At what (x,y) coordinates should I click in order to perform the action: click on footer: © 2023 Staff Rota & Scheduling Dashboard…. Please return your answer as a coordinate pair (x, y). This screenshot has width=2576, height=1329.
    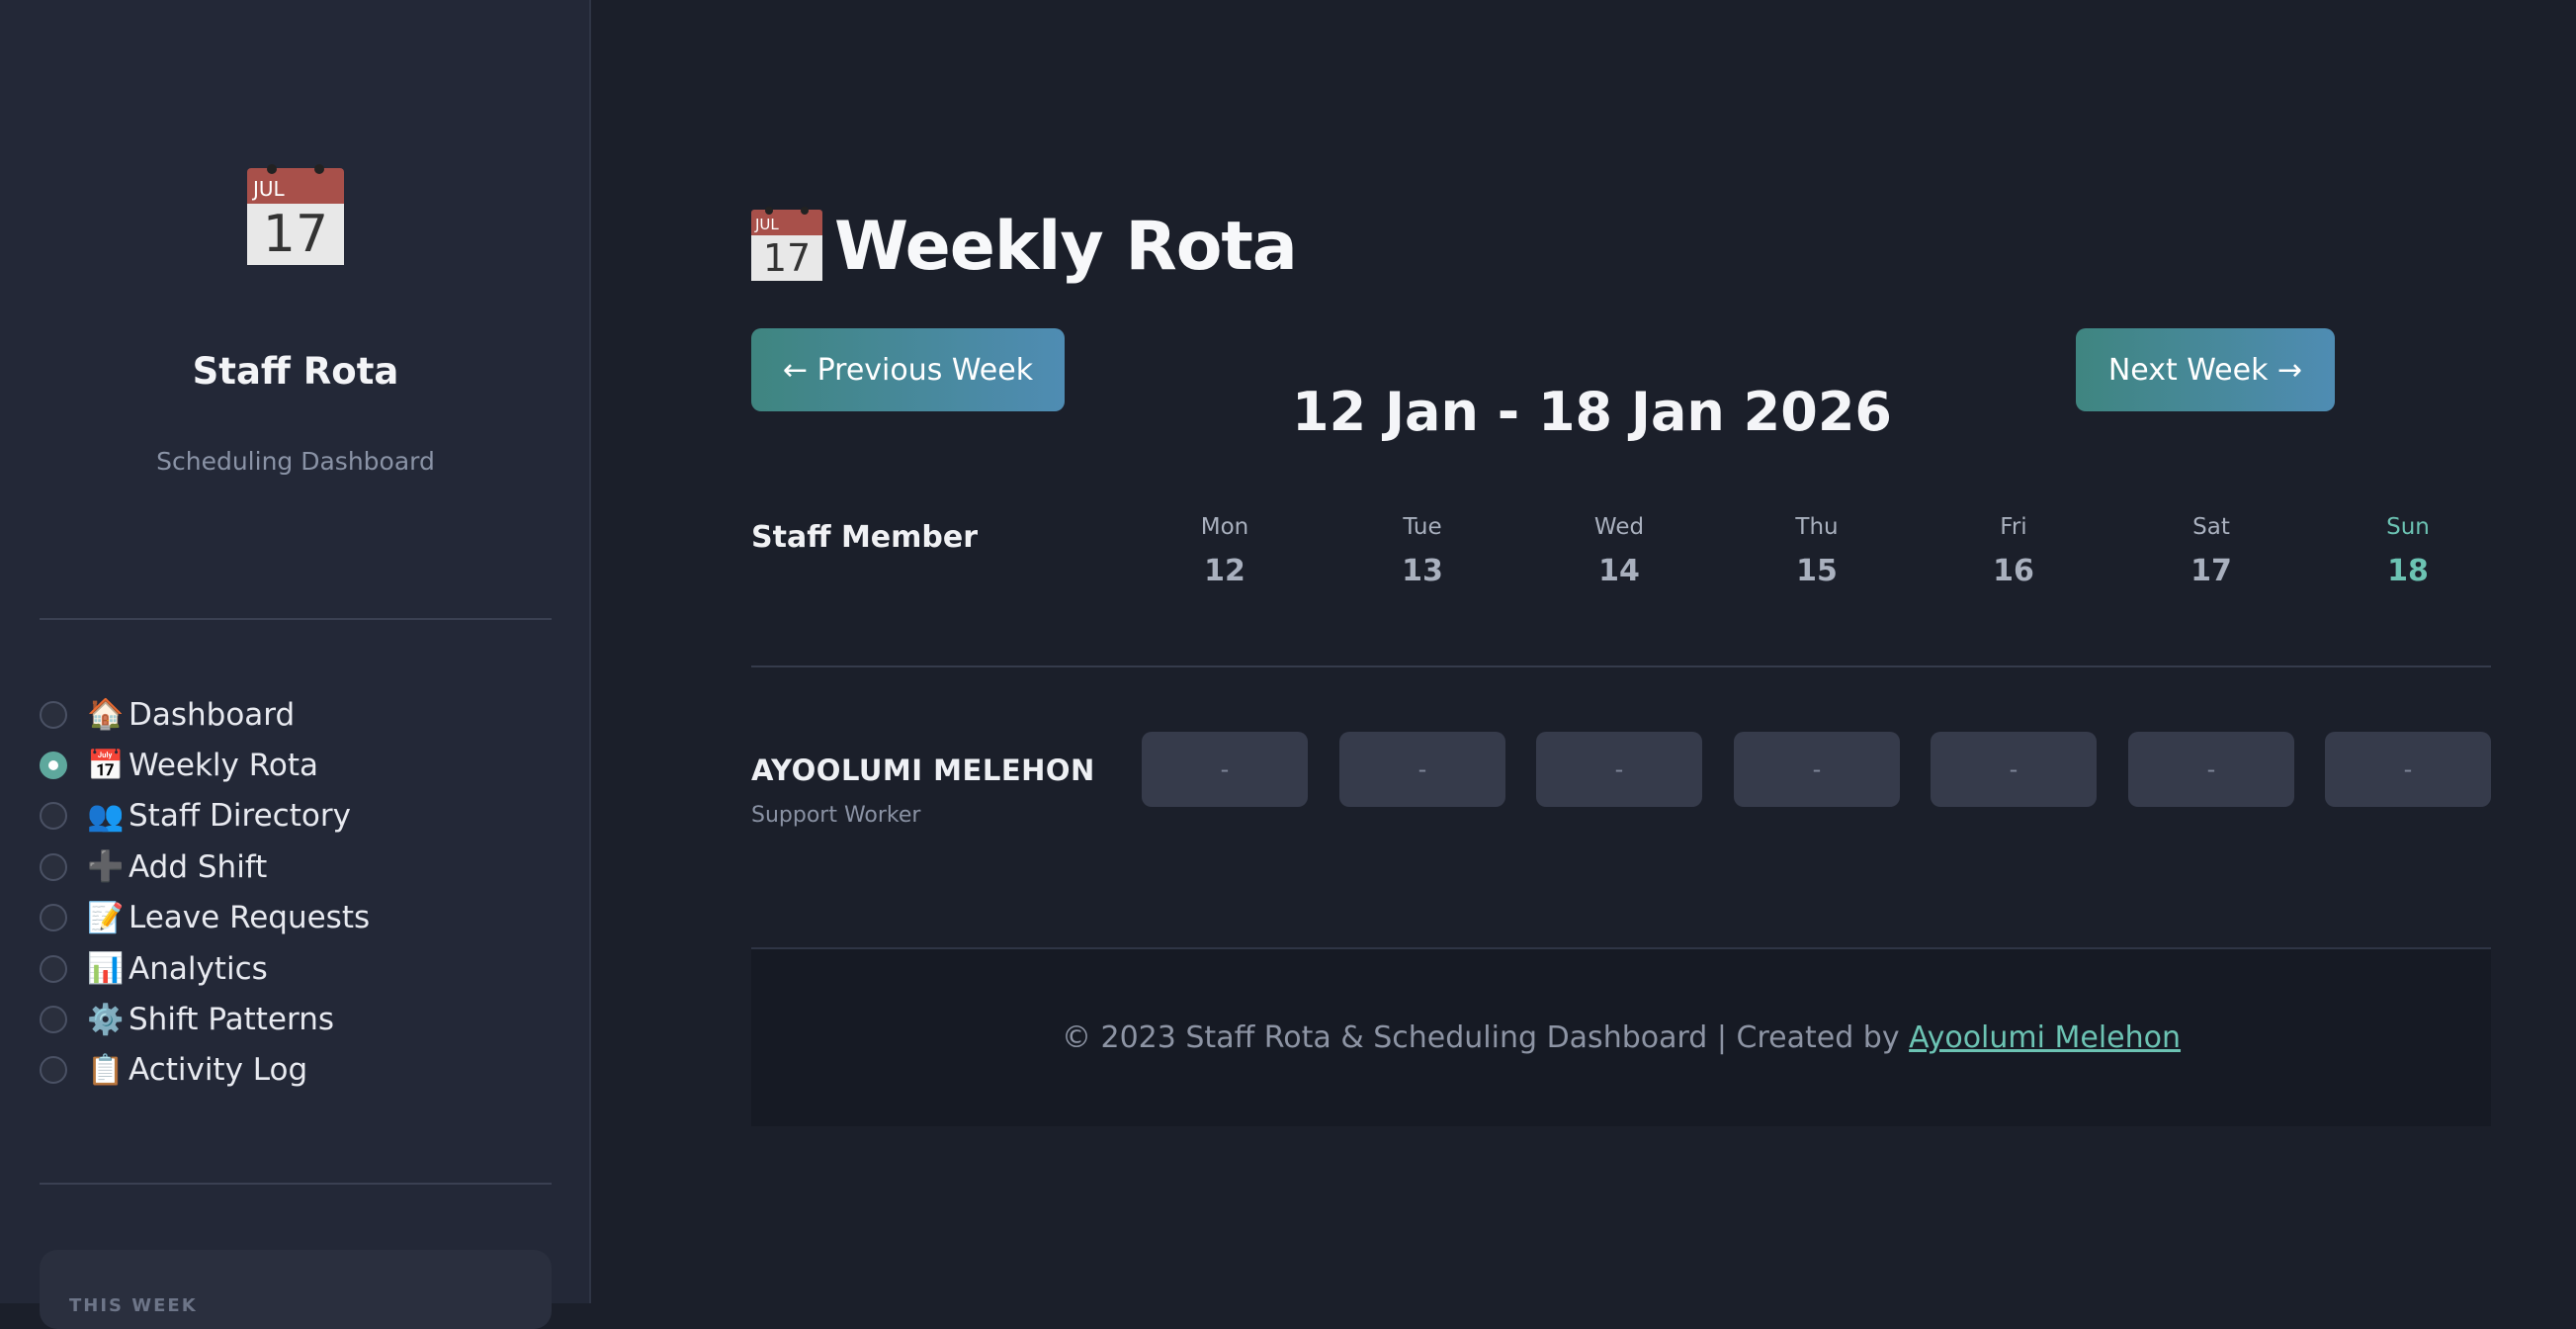
    Looking at the image, I should click on (1621, 1036).